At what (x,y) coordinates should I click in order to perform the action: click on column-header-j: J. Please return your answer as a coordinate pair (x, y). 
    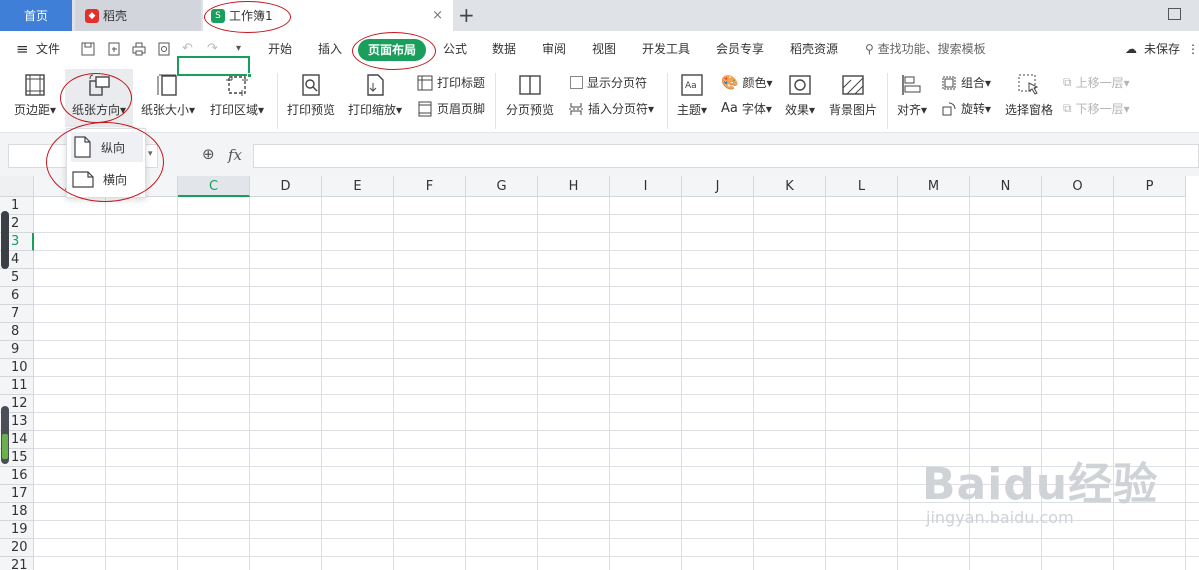
    Looking at the image, I should click on (718, 186).